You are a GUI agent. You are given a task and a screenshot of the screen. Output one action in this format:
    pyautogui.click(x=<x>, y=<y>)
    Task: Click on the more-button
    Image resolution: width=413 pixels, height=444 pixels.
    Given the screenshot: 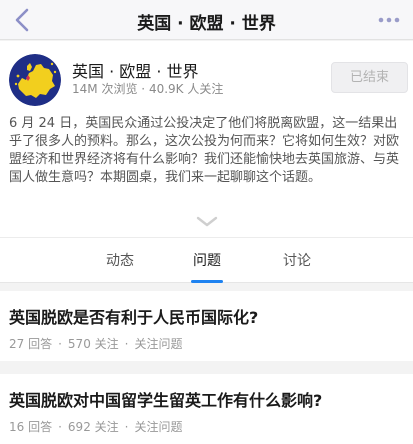 What is the action you would take?
    pyautogui.click(x=389, y=20)
    